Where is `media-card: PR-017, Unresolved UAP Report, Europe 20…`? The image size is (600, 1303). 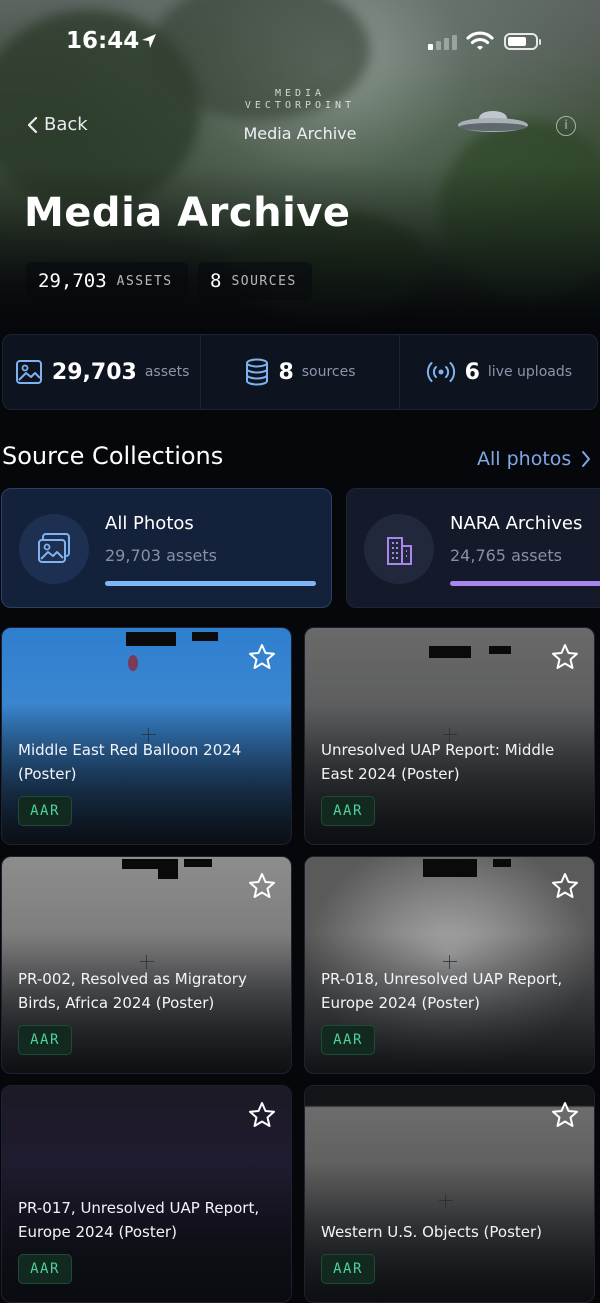
media-card: PR-017, Unresolved UAP Report, Europe 20… is located at coordinates (146, 1194).